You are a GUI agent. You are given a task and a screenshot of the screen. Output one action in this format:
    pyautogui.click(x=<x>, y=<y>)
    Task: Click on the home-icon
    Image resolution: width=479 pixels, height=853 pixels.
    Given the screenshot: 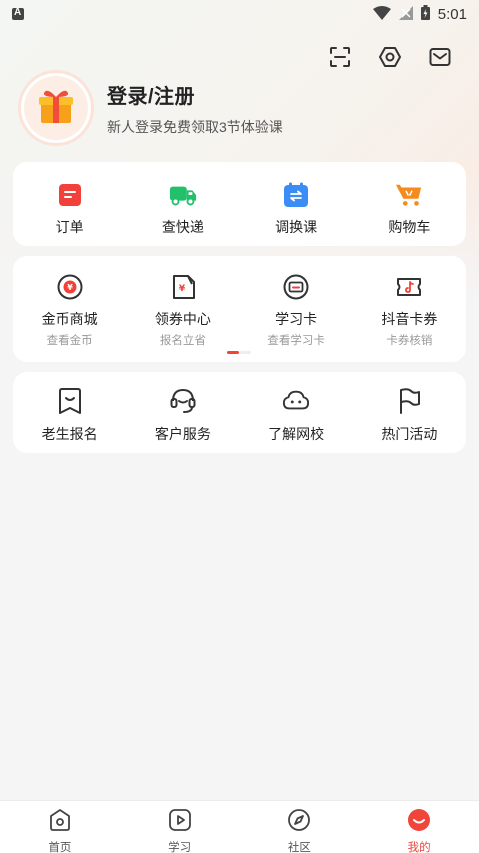 What is the action you would take?
    pyautogui.click(x=60, y=822)
    